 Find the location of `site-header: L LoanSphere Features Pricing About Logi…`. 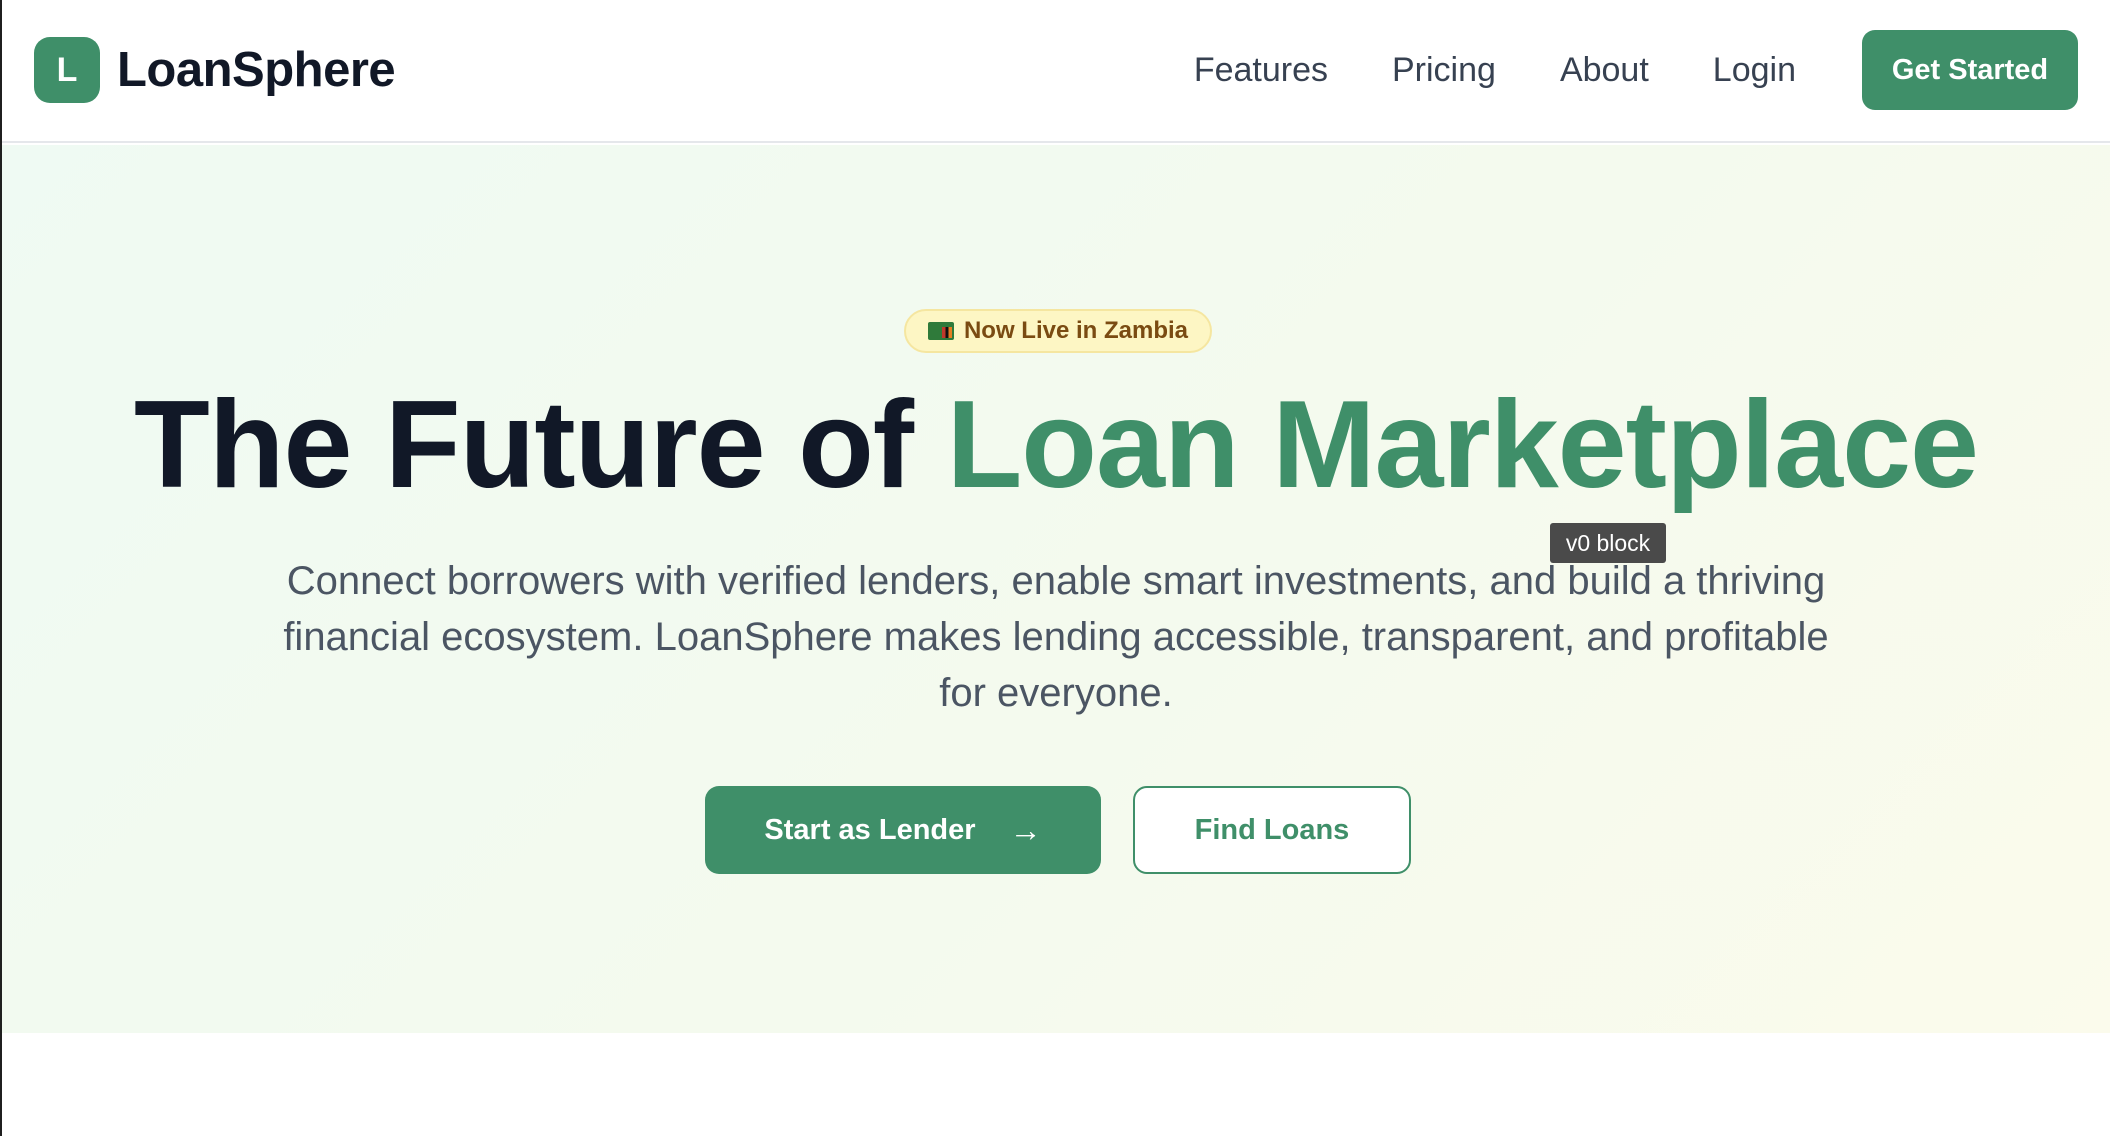

site-header: L LoanSphere Features Pricing About Logi… is located at coordinates (1056, 71).